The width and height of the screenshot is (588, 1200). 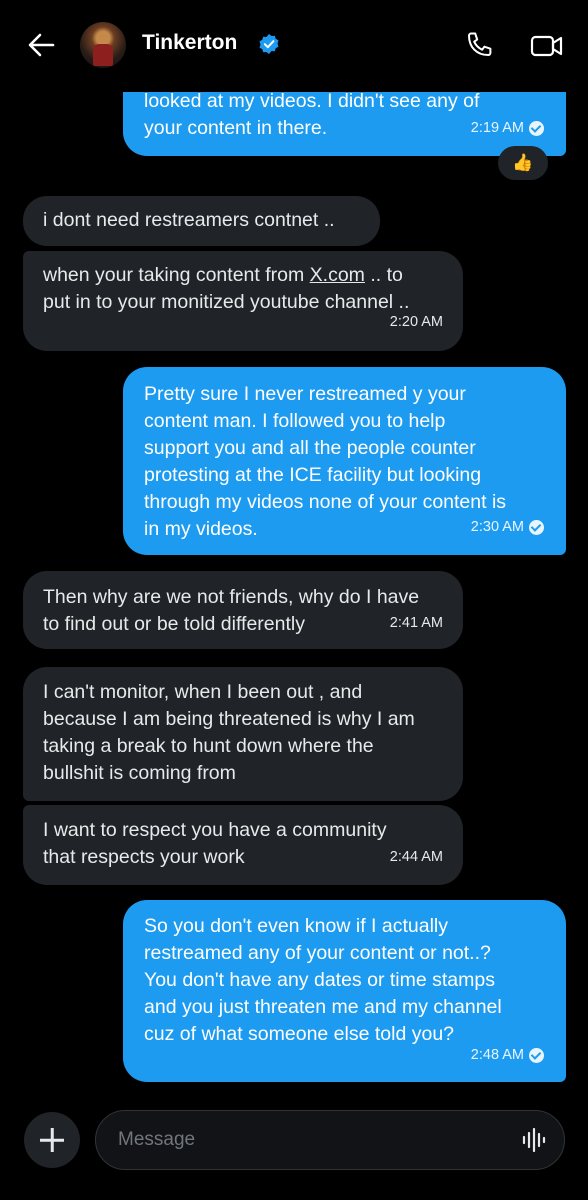 What do you see at coordinates (479, 45) in the screenshot?
I see `phone-icon` at bounding box center [479, 45].